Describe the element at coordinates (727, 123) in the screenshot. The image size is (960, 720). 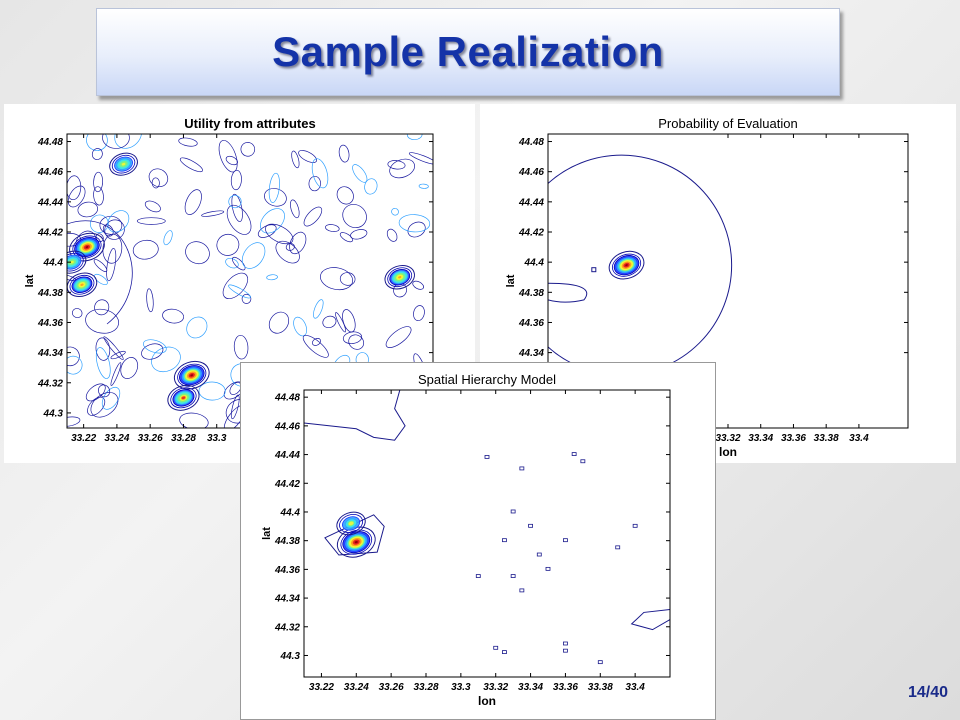
I see `chart-title: Probability of Evaluation` at that location.